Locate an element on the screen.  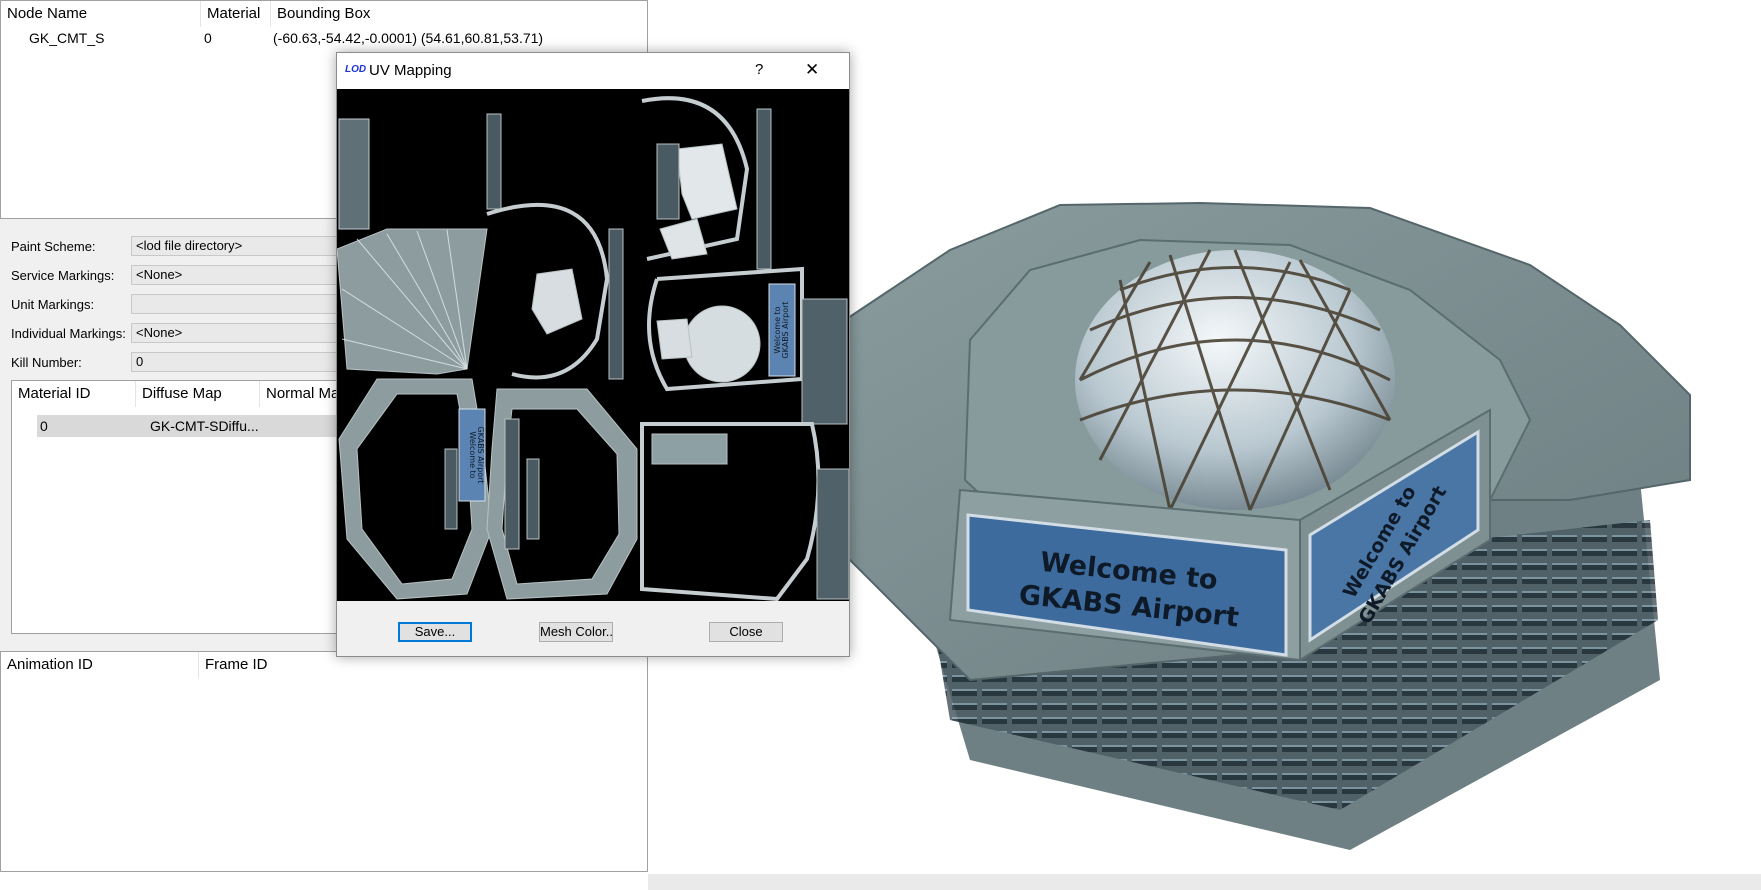
uv-sign-left-text: Welcome to is located at coordinates (472, 454).